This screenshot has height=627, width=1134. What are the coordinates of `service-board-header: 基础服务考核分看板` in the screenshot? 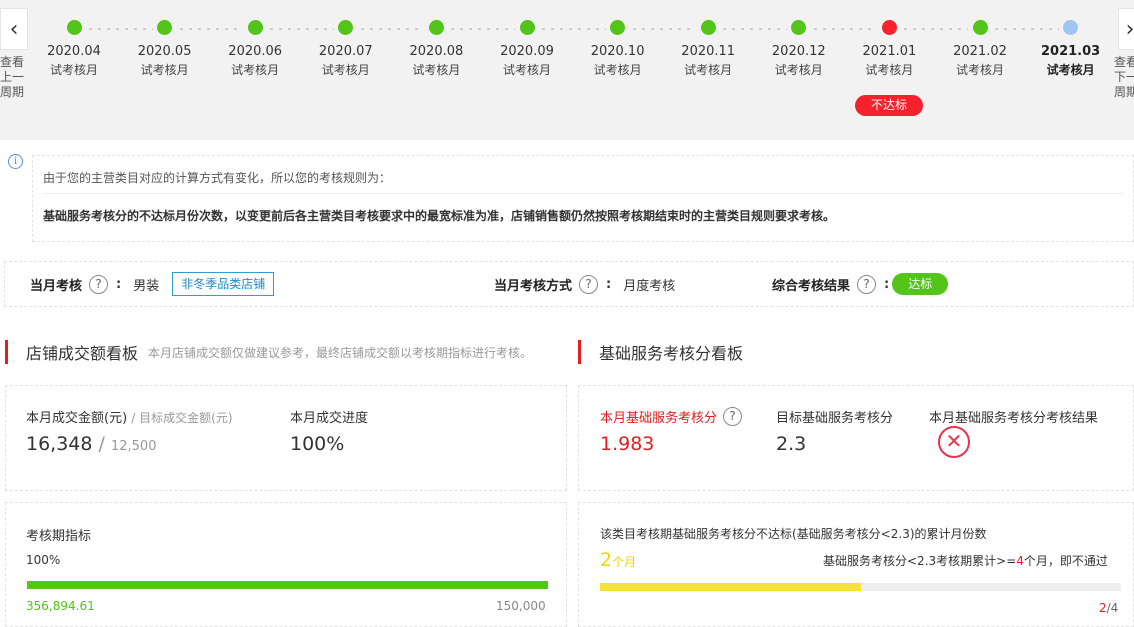 It's located at (660, 352).